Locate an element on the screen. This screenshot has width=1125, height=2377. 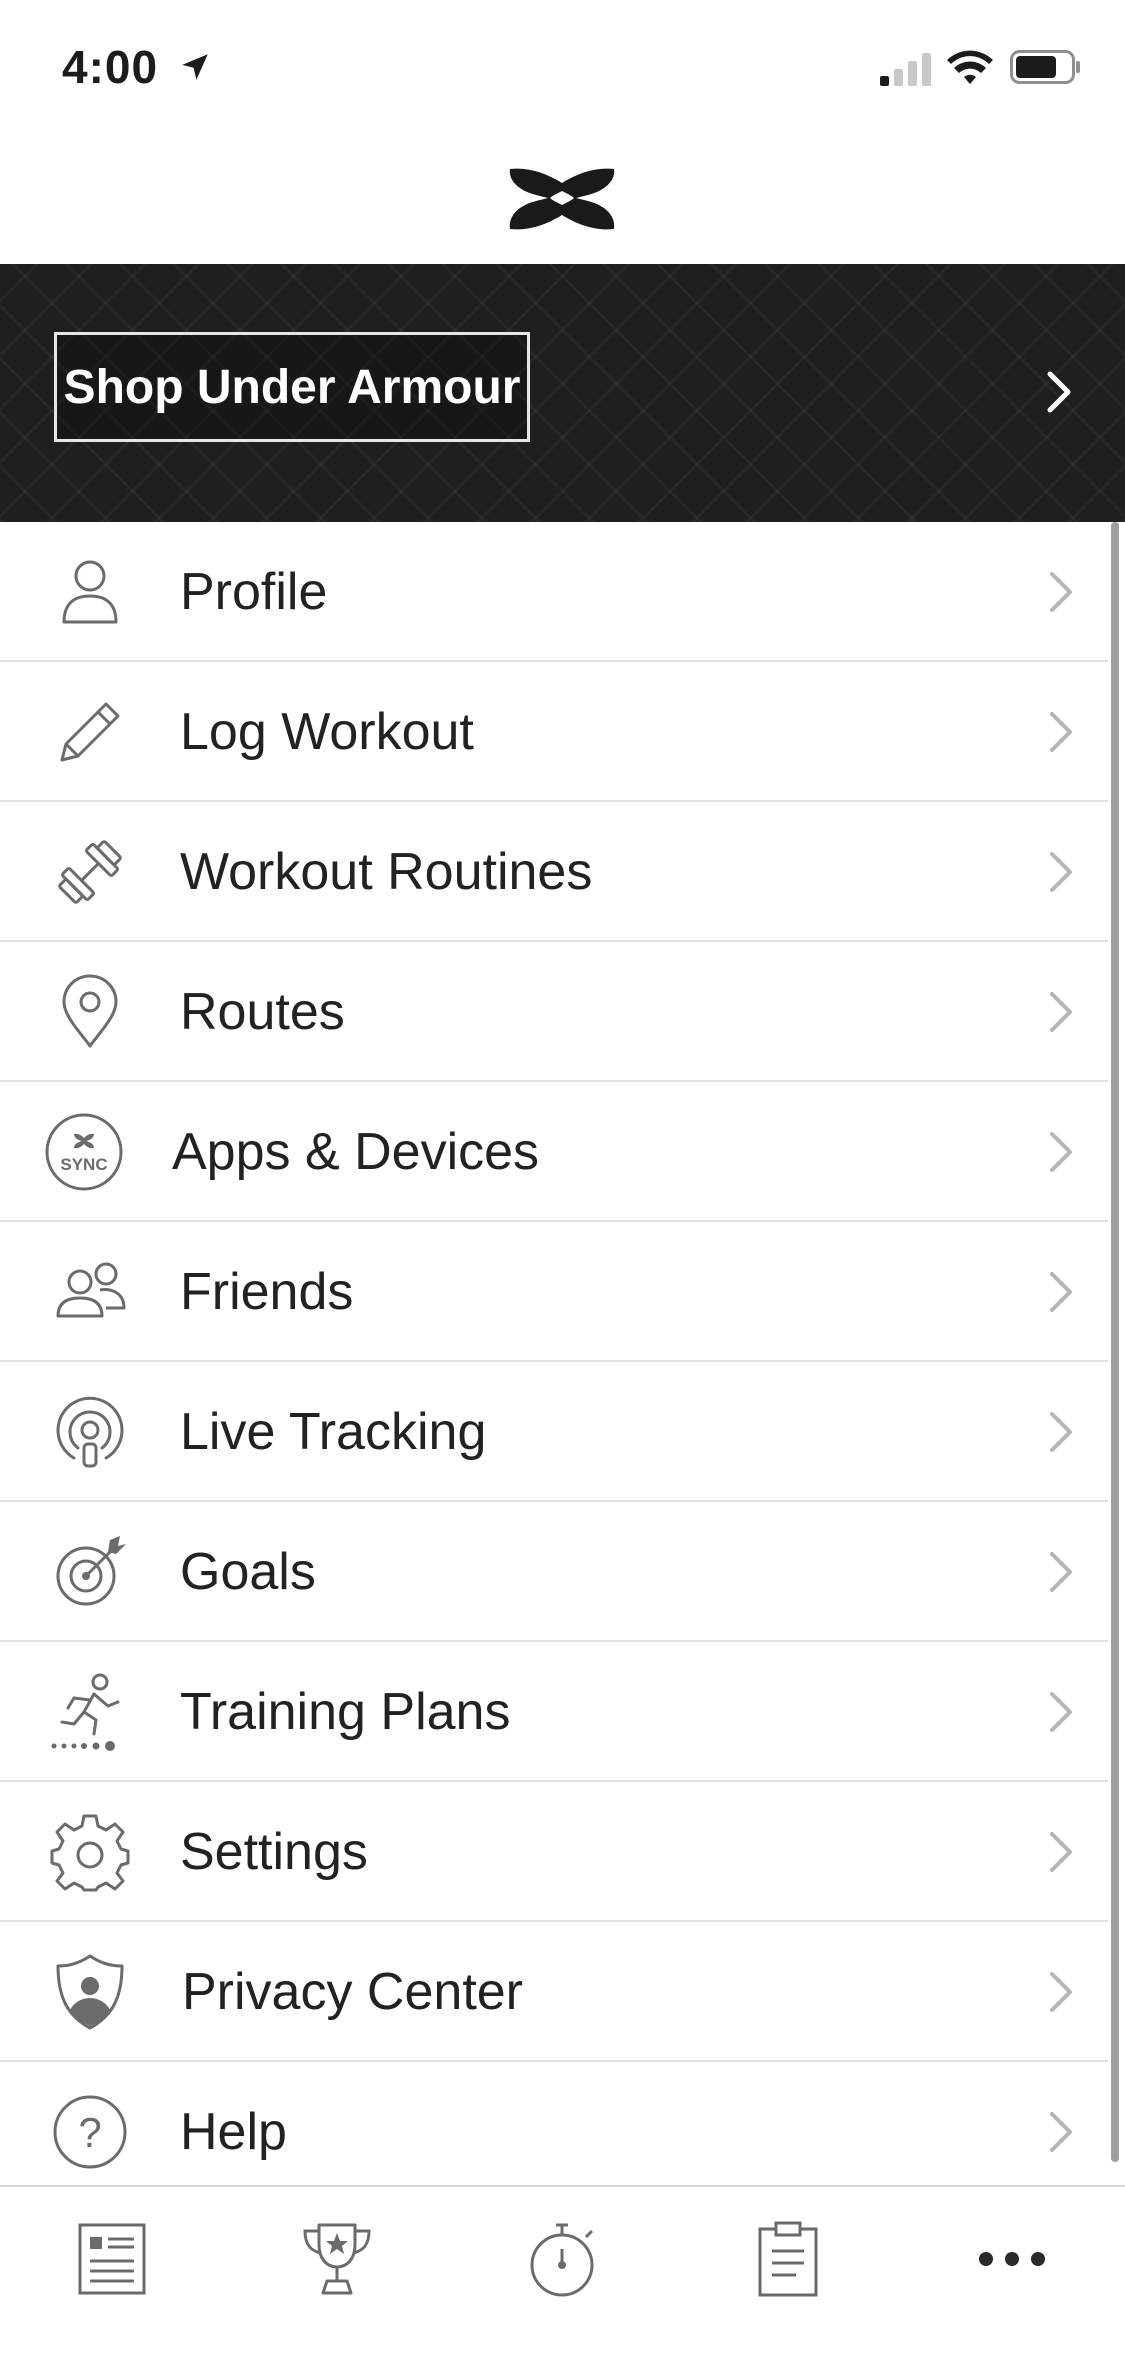
runner-icon is located at coordinates (85, 1712).